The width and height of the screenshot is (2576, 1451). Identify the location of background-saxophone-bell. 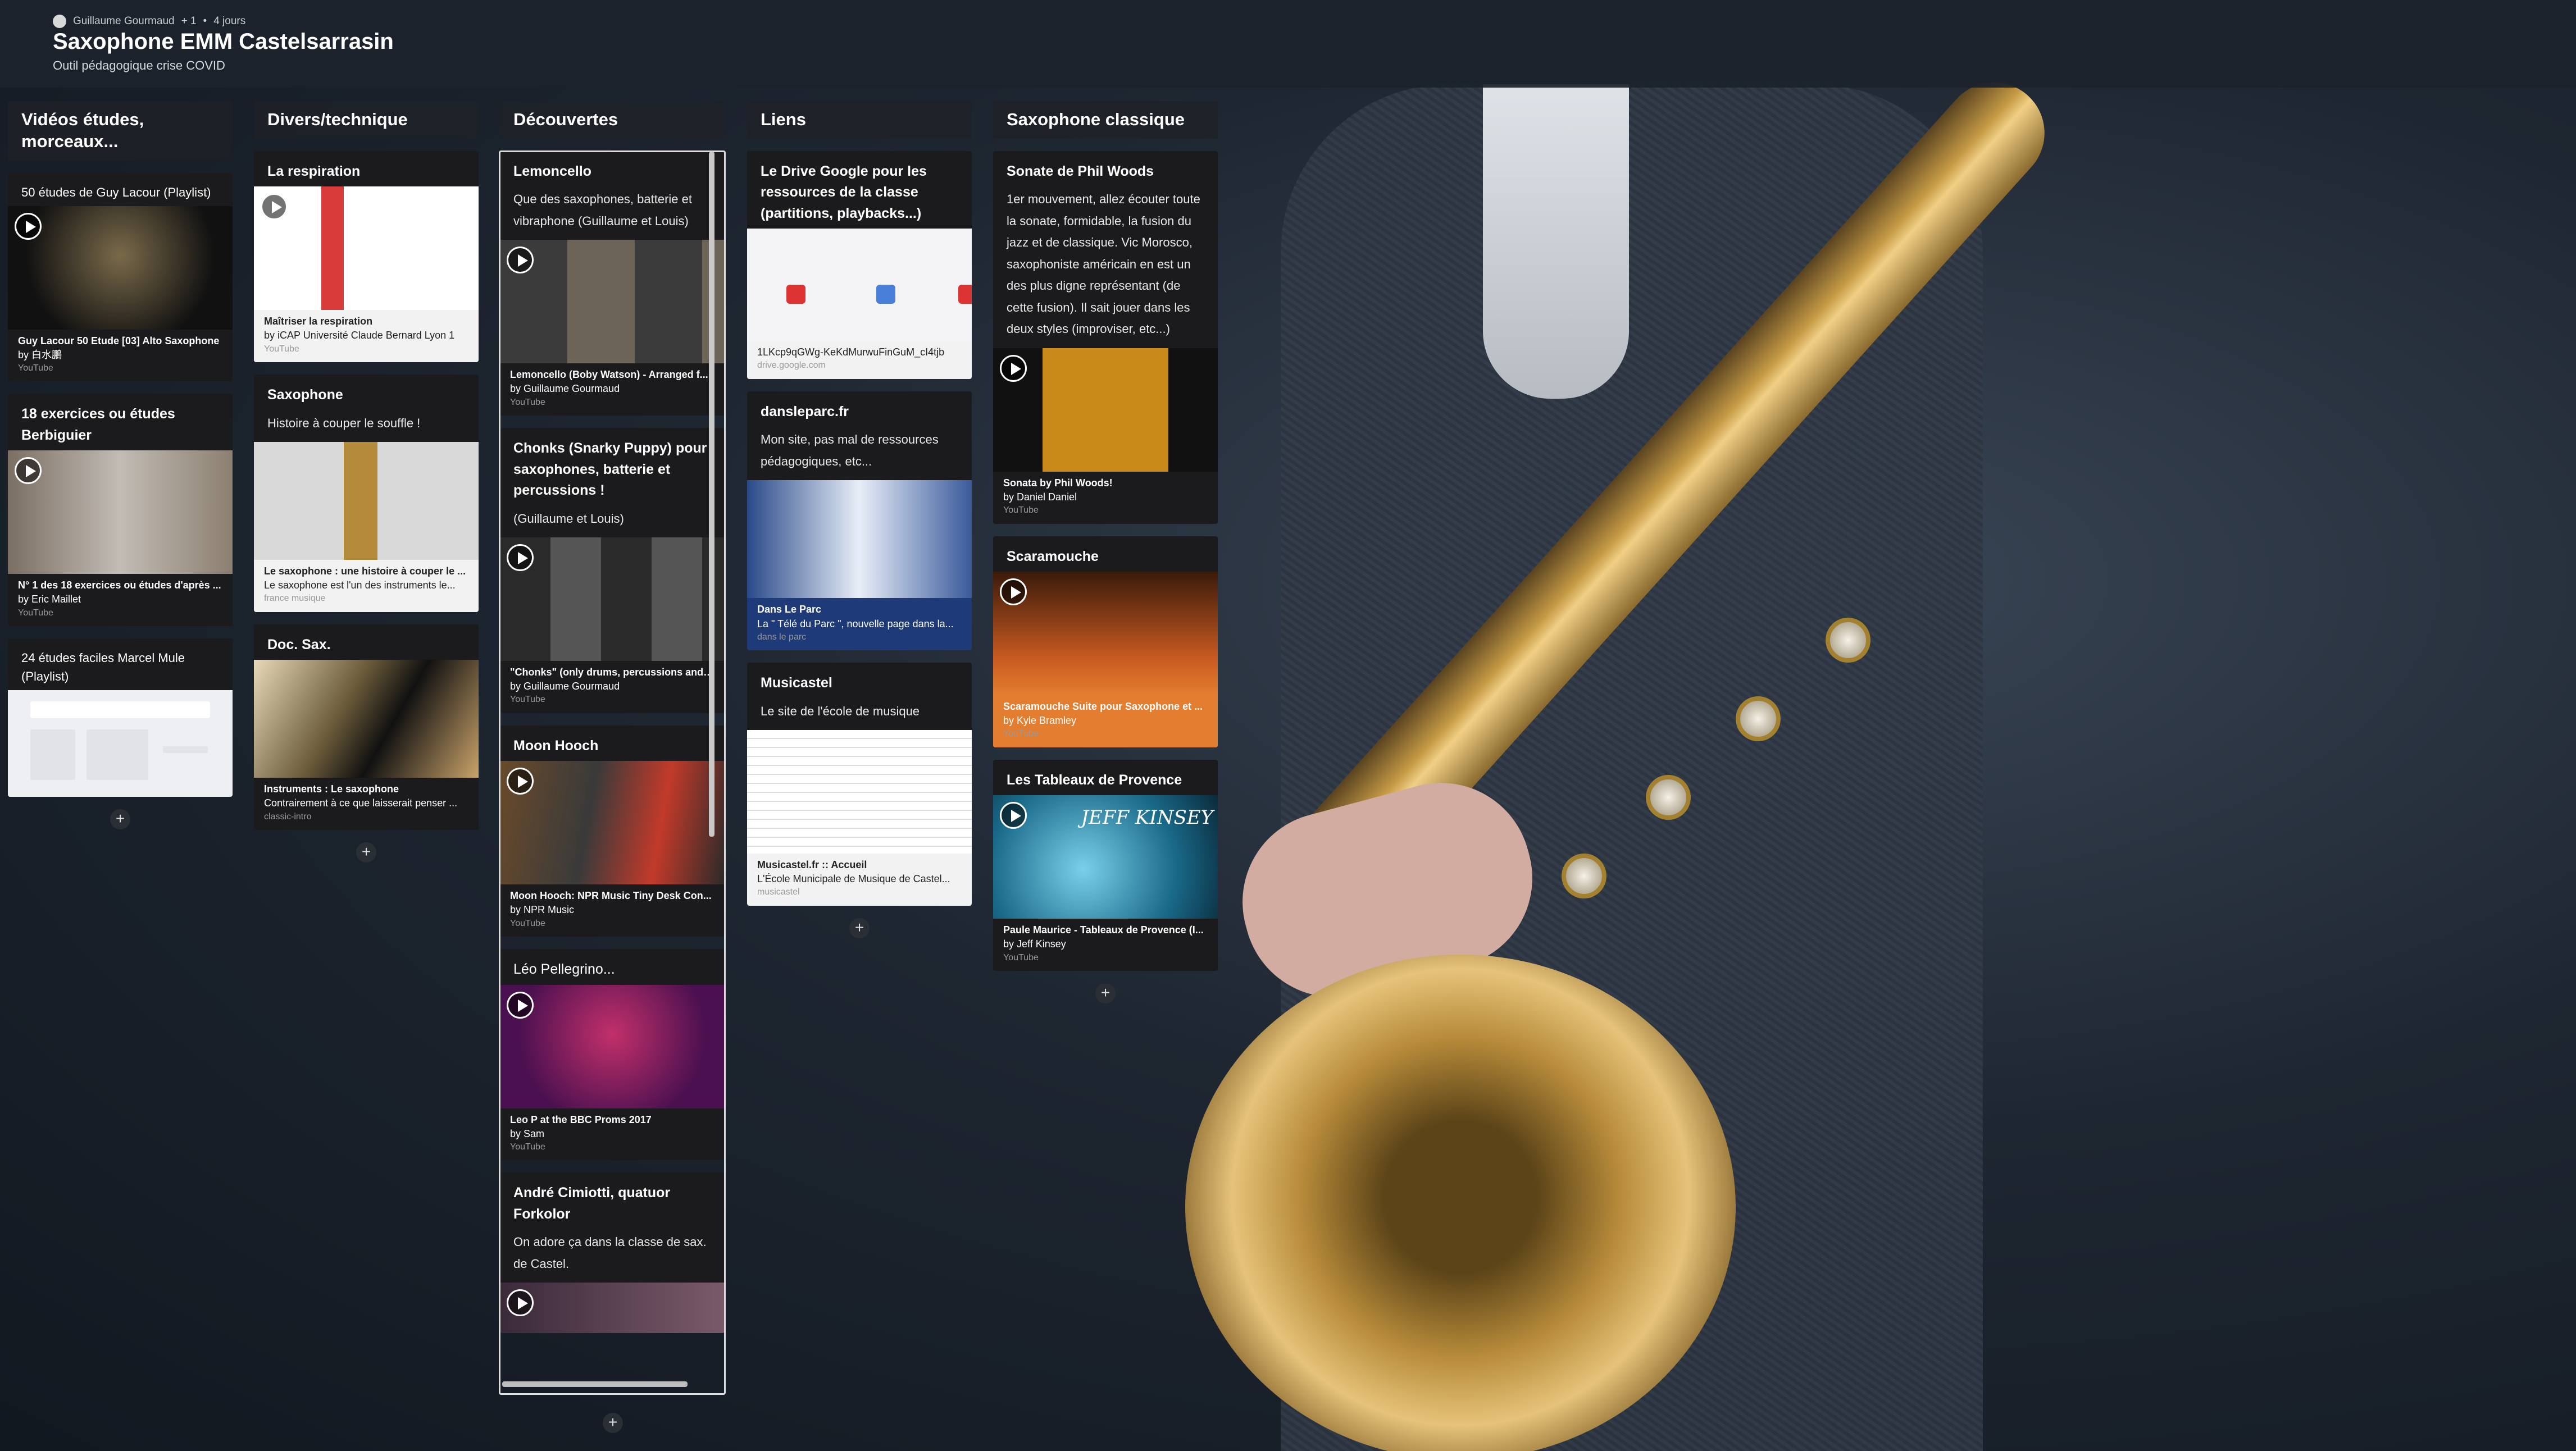
(1460, 1203).